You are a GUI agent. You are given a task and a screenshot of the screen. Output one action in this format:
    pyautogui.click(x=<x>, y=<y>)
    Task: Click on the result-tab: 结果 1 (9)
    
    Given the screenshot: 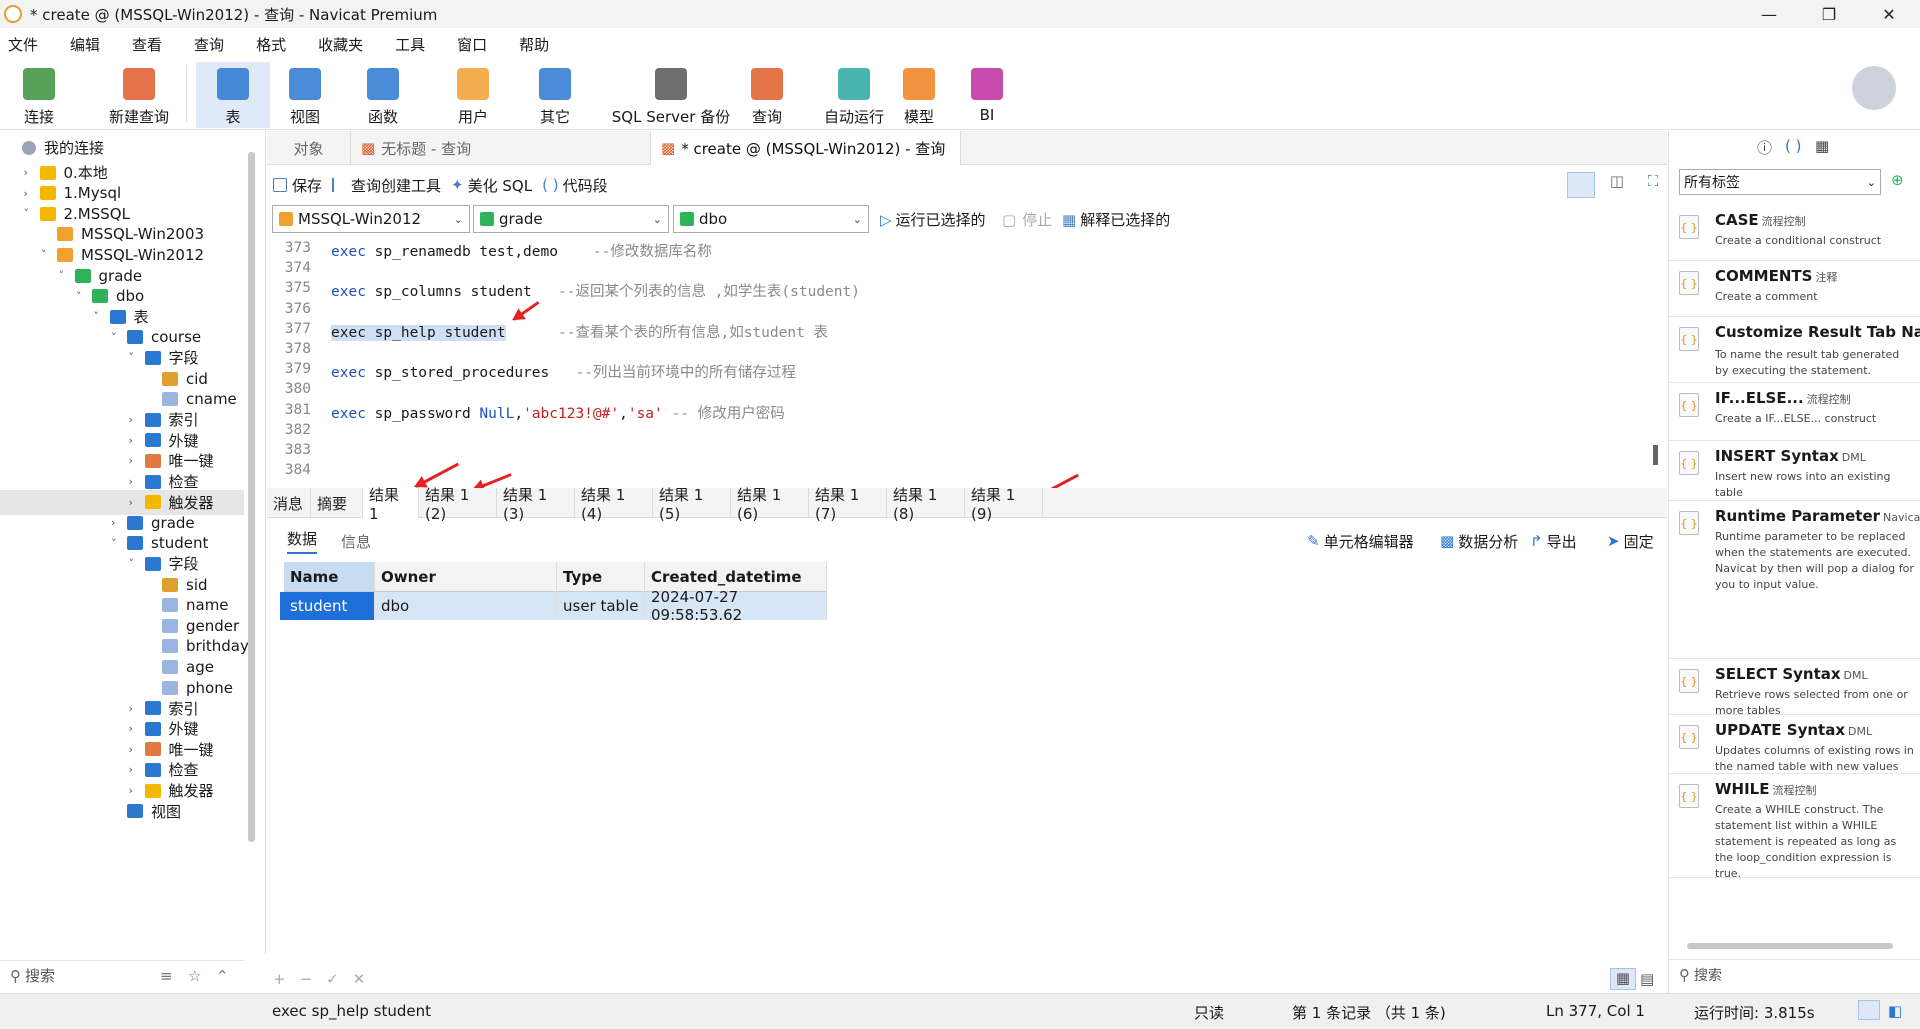 What is the action you would take?
    pyautogui.click(x=1004, y=504)
    